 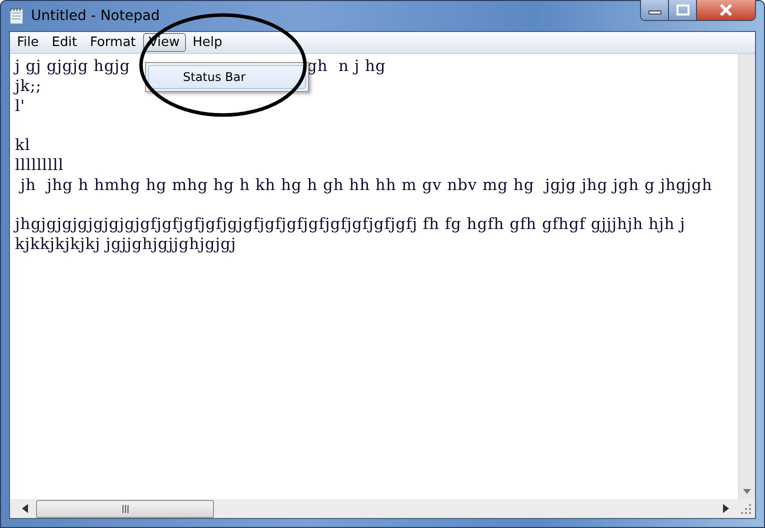 What do you see at coordinates (747, 491) in the screenshot?
I see `down-arrow-icon` at bounding box center [747, 491].